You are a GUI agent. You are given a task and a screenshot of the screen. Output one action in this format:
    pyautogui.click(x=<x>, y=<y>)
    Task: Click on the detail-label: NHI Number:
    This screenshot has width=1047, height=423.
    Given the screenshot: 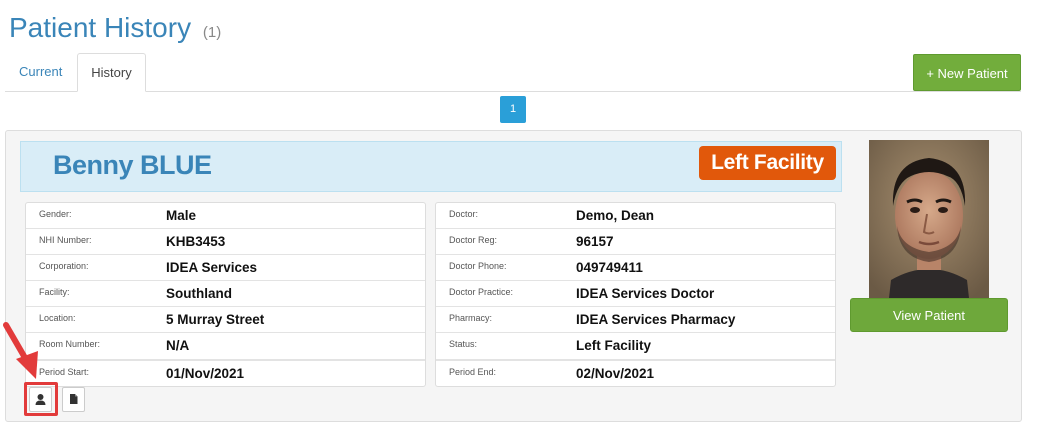 What is the action you would take?
    pyautogui.click(x=65, y=240)
    